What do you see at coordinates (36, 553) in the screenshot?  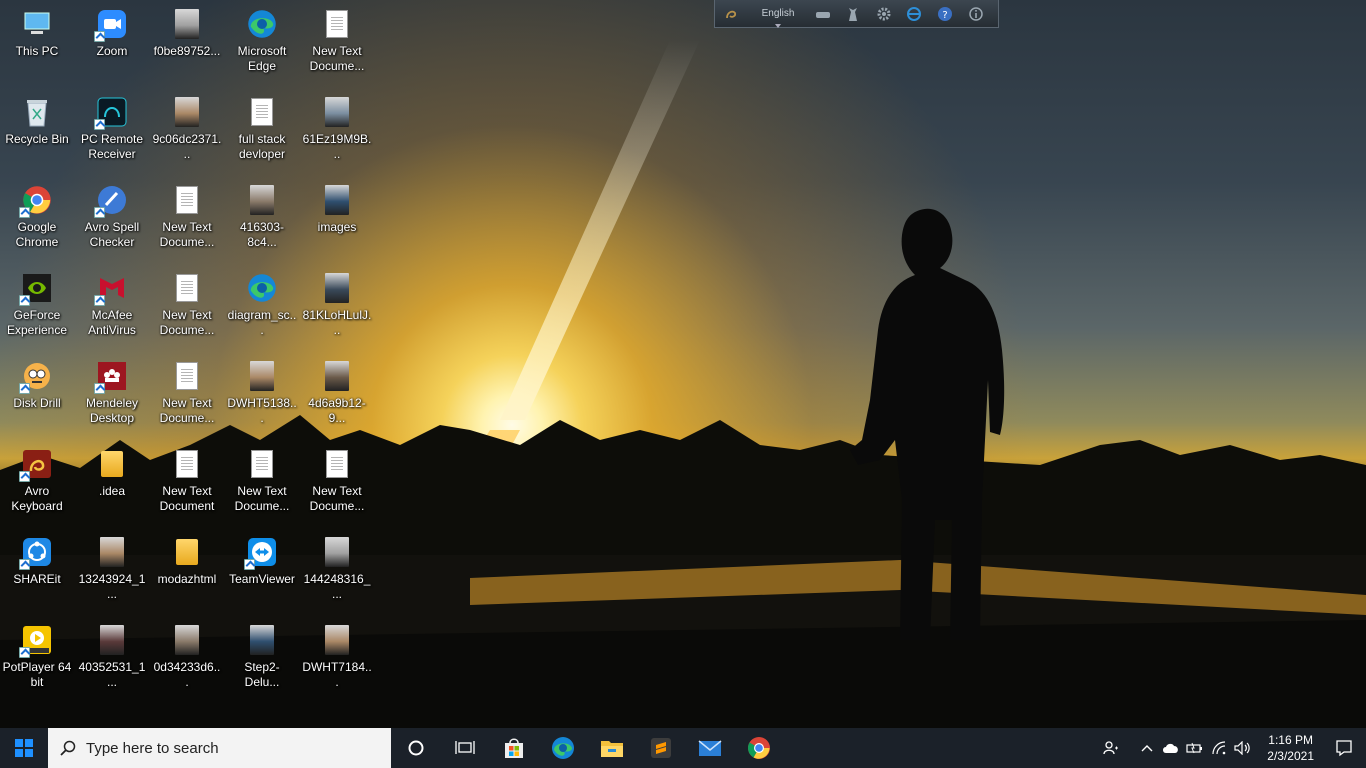 I see `shareit-icon` at bounding box center [36, 553].